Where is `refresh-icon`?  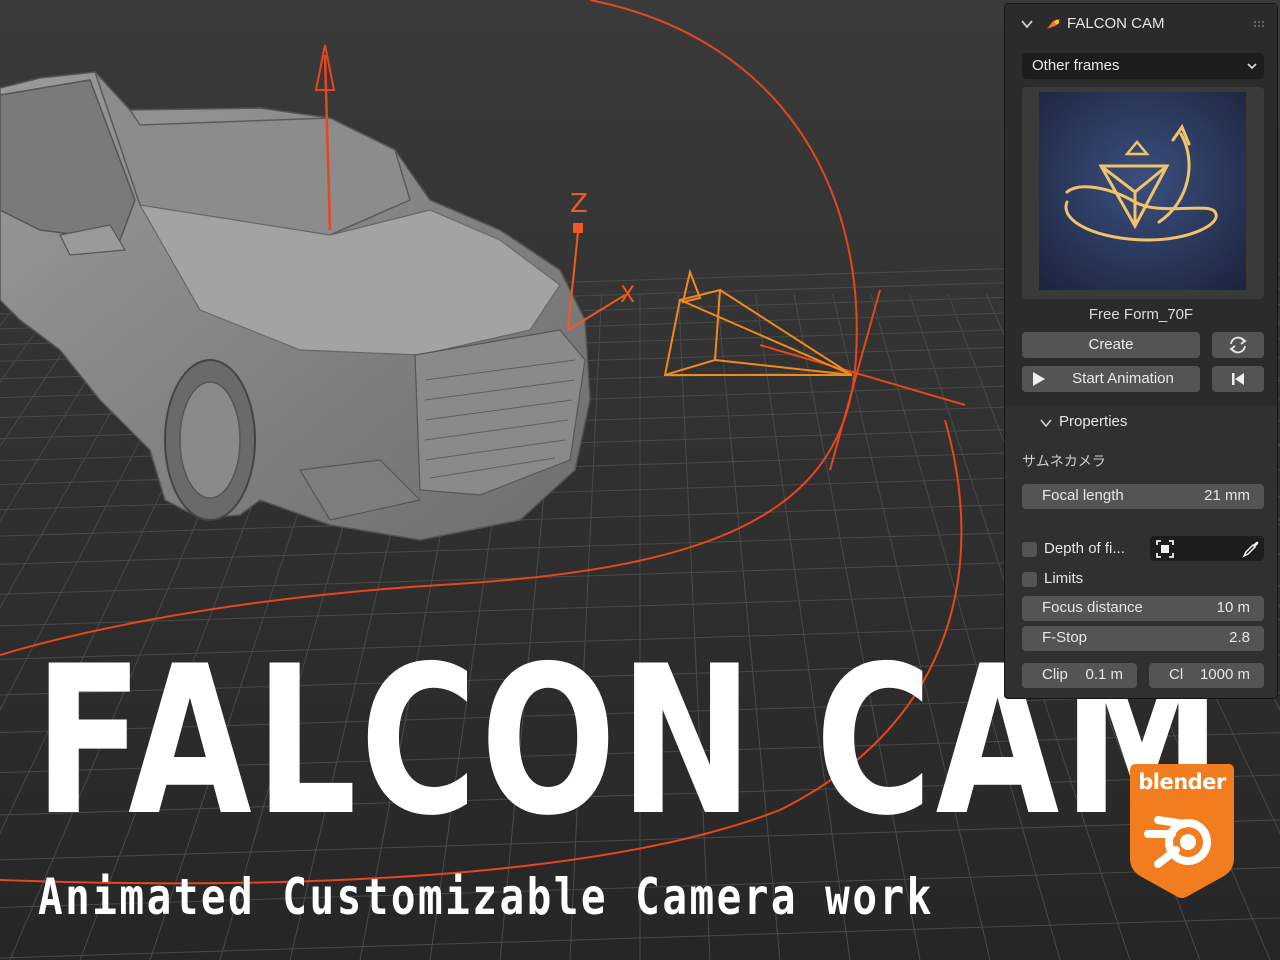 refresh-icon is located at coordinates (1238, 345).